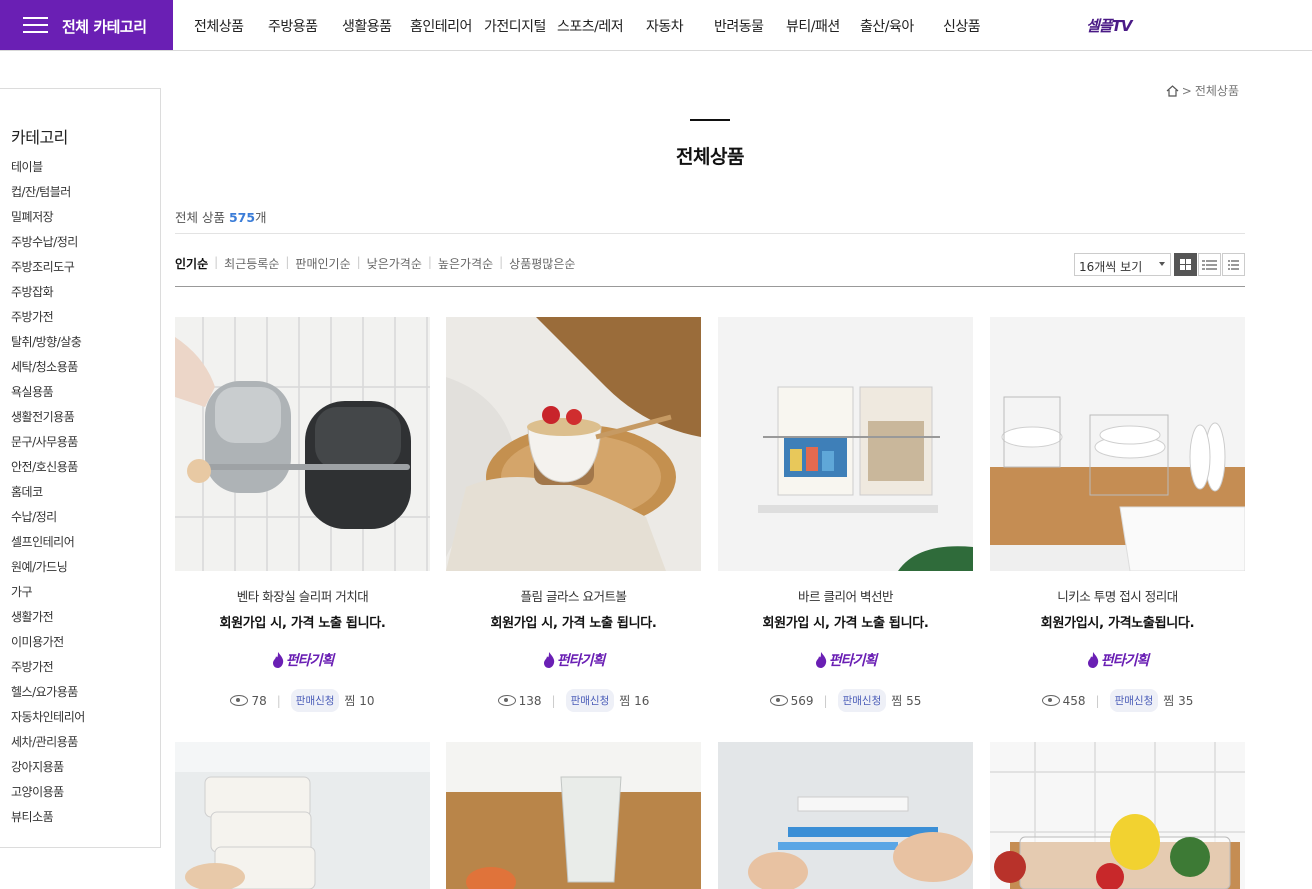 The height and width of the screenshot is (889, 1312). Describe the element at coordinates (191, 263) in the screenshot. I see `sort-popular: 인기순` at that location.